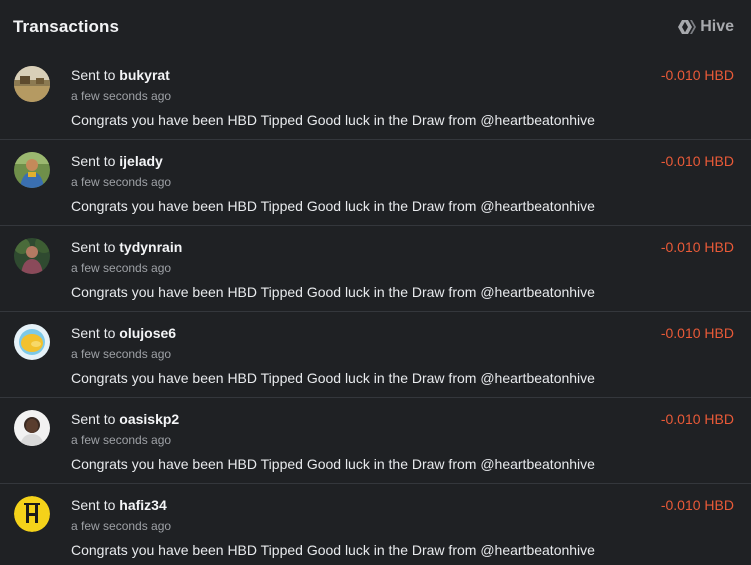  What do you see at coordinates (32, 170) in the screenshot?
I see `person-photo-avatar` at bounding box center [32, 170].